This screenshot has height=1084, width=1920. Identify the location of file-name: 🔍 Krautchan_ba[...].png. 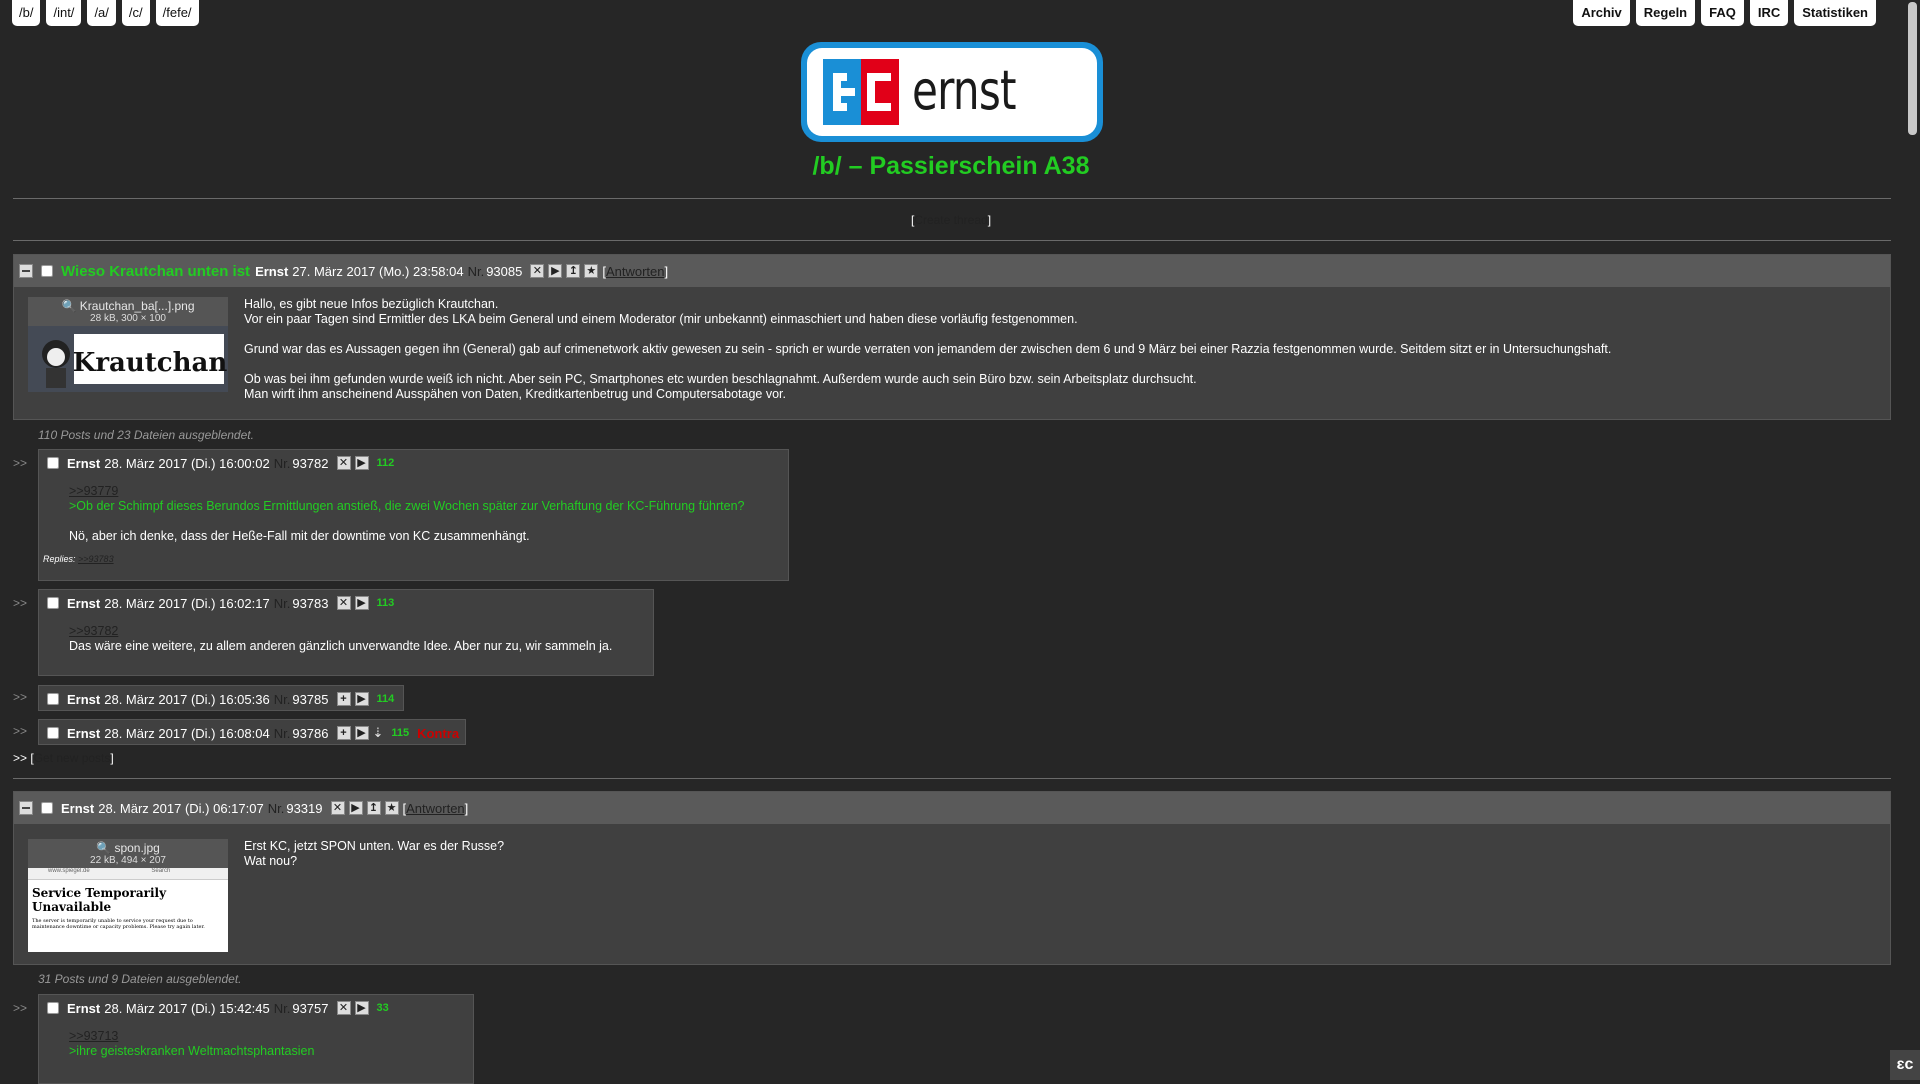
(128, 305).